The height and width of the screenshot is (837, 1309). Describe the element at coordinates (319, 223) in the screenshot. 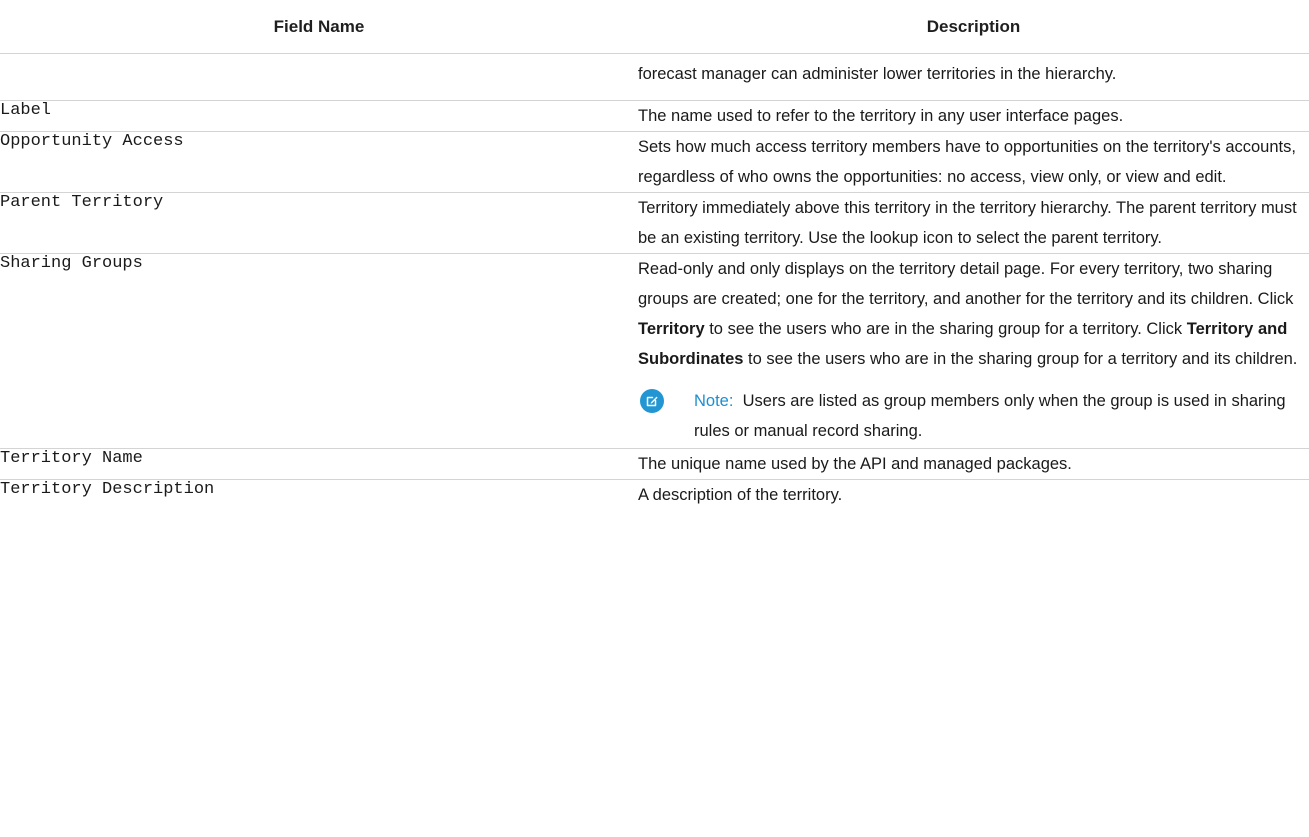

I see `field-name: Parent Territory` at that location.